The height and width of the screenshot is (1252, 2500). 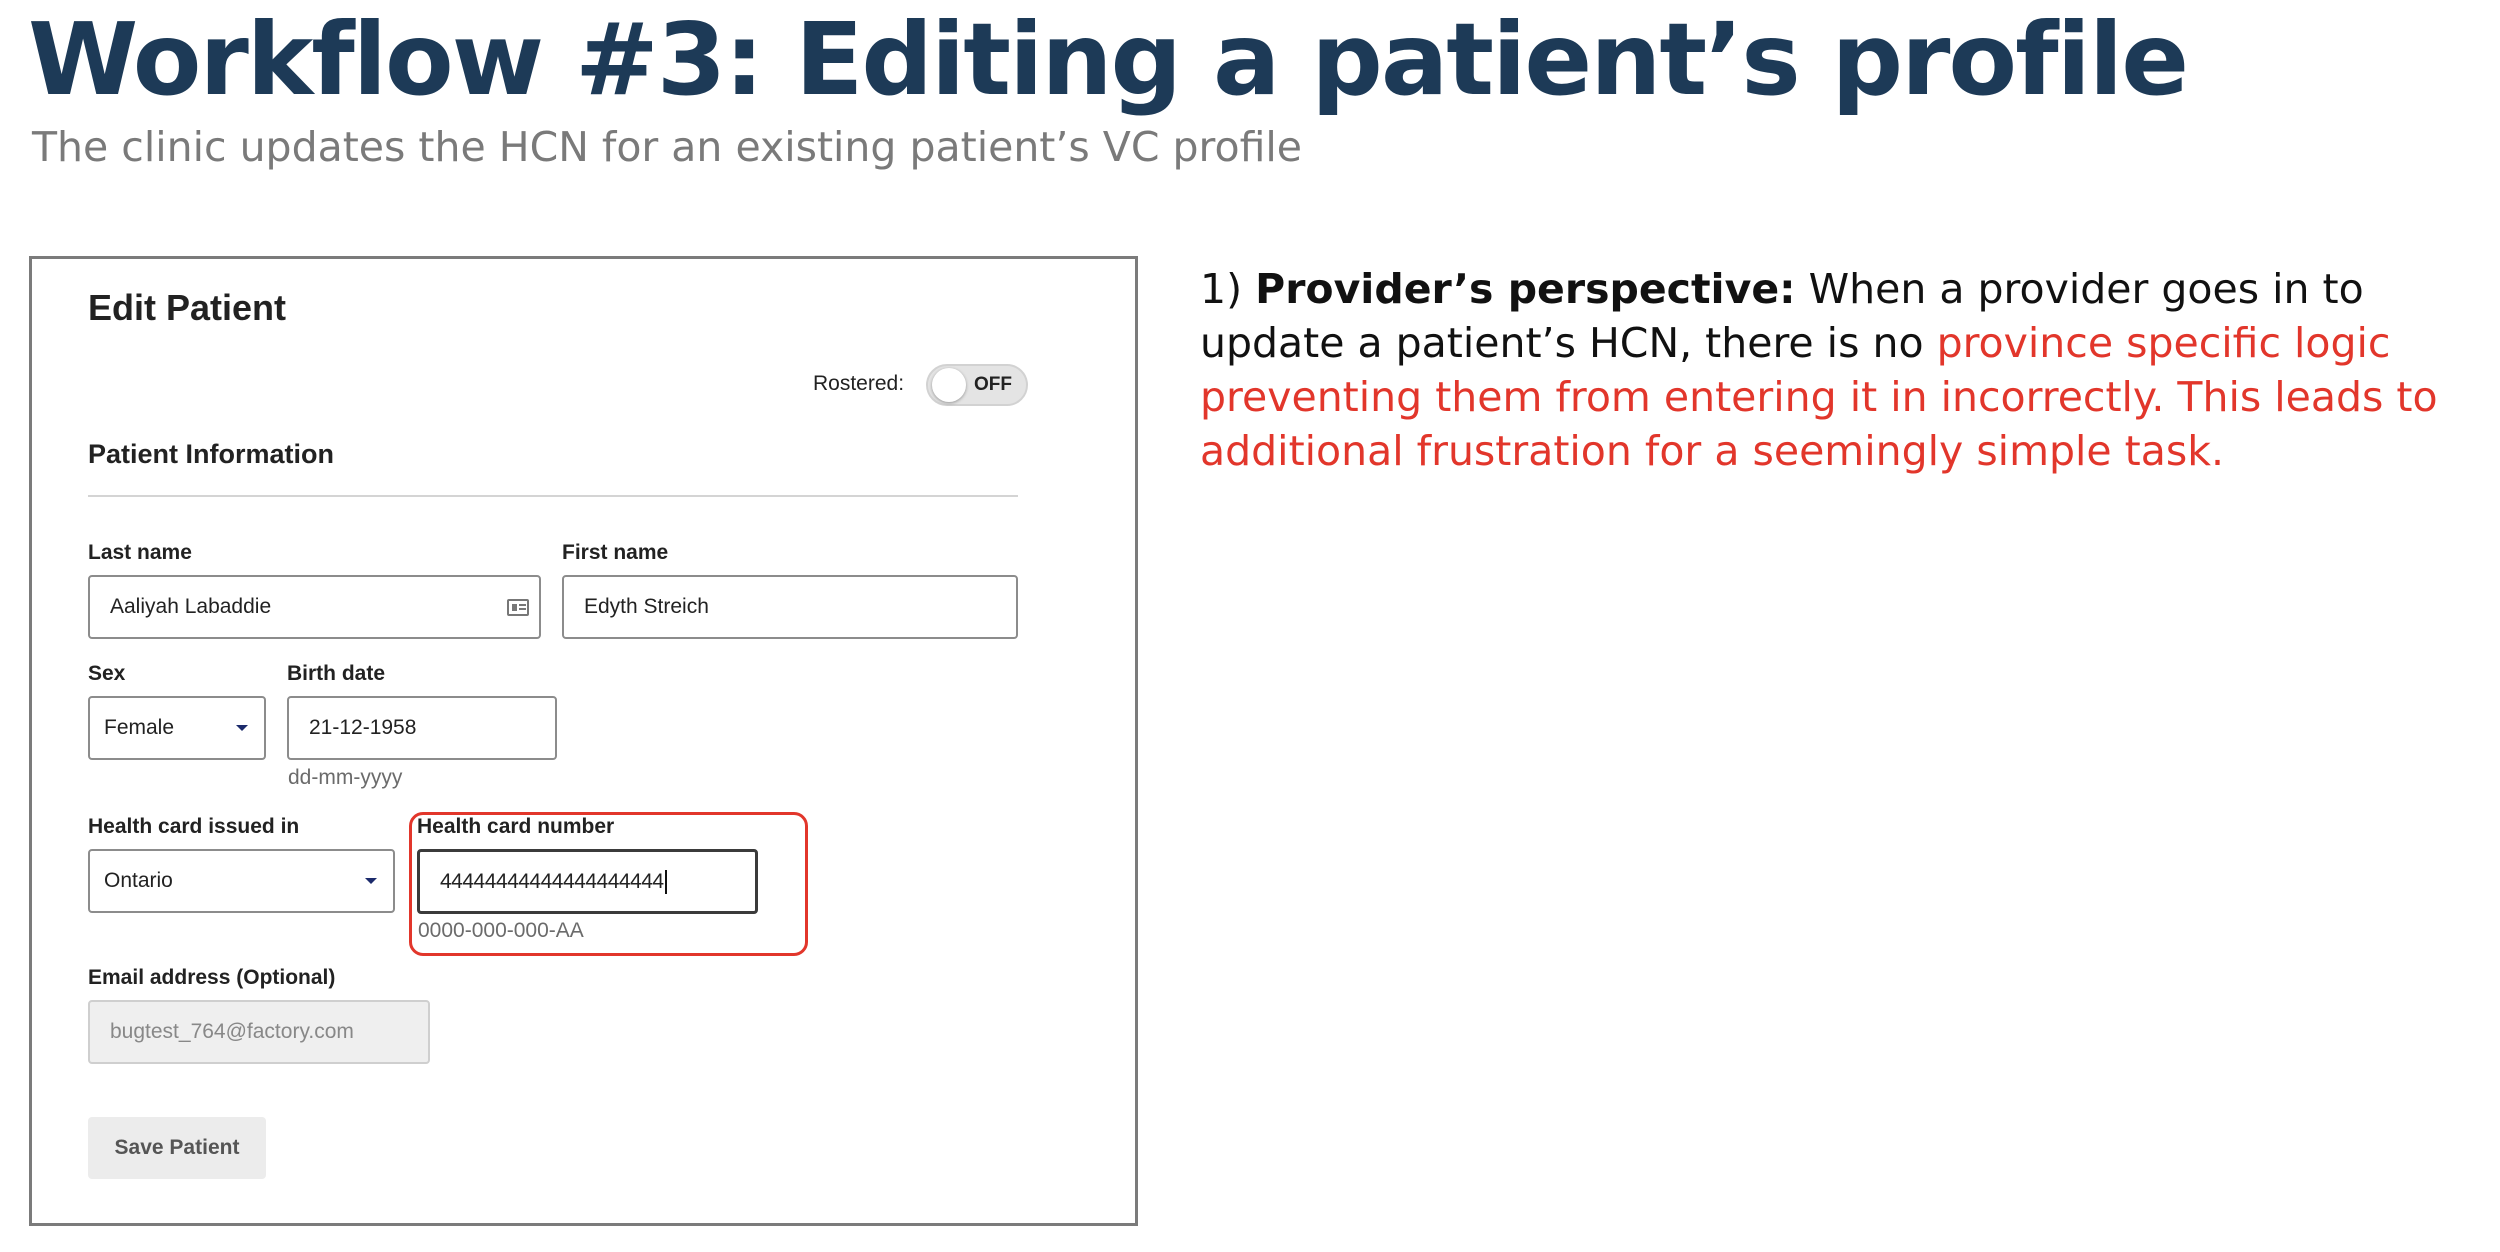 What do you see at coordinates (212, 977) in the screenshot?
I see `email-label: Email address (Optional)` at bounding box center [212, 977].